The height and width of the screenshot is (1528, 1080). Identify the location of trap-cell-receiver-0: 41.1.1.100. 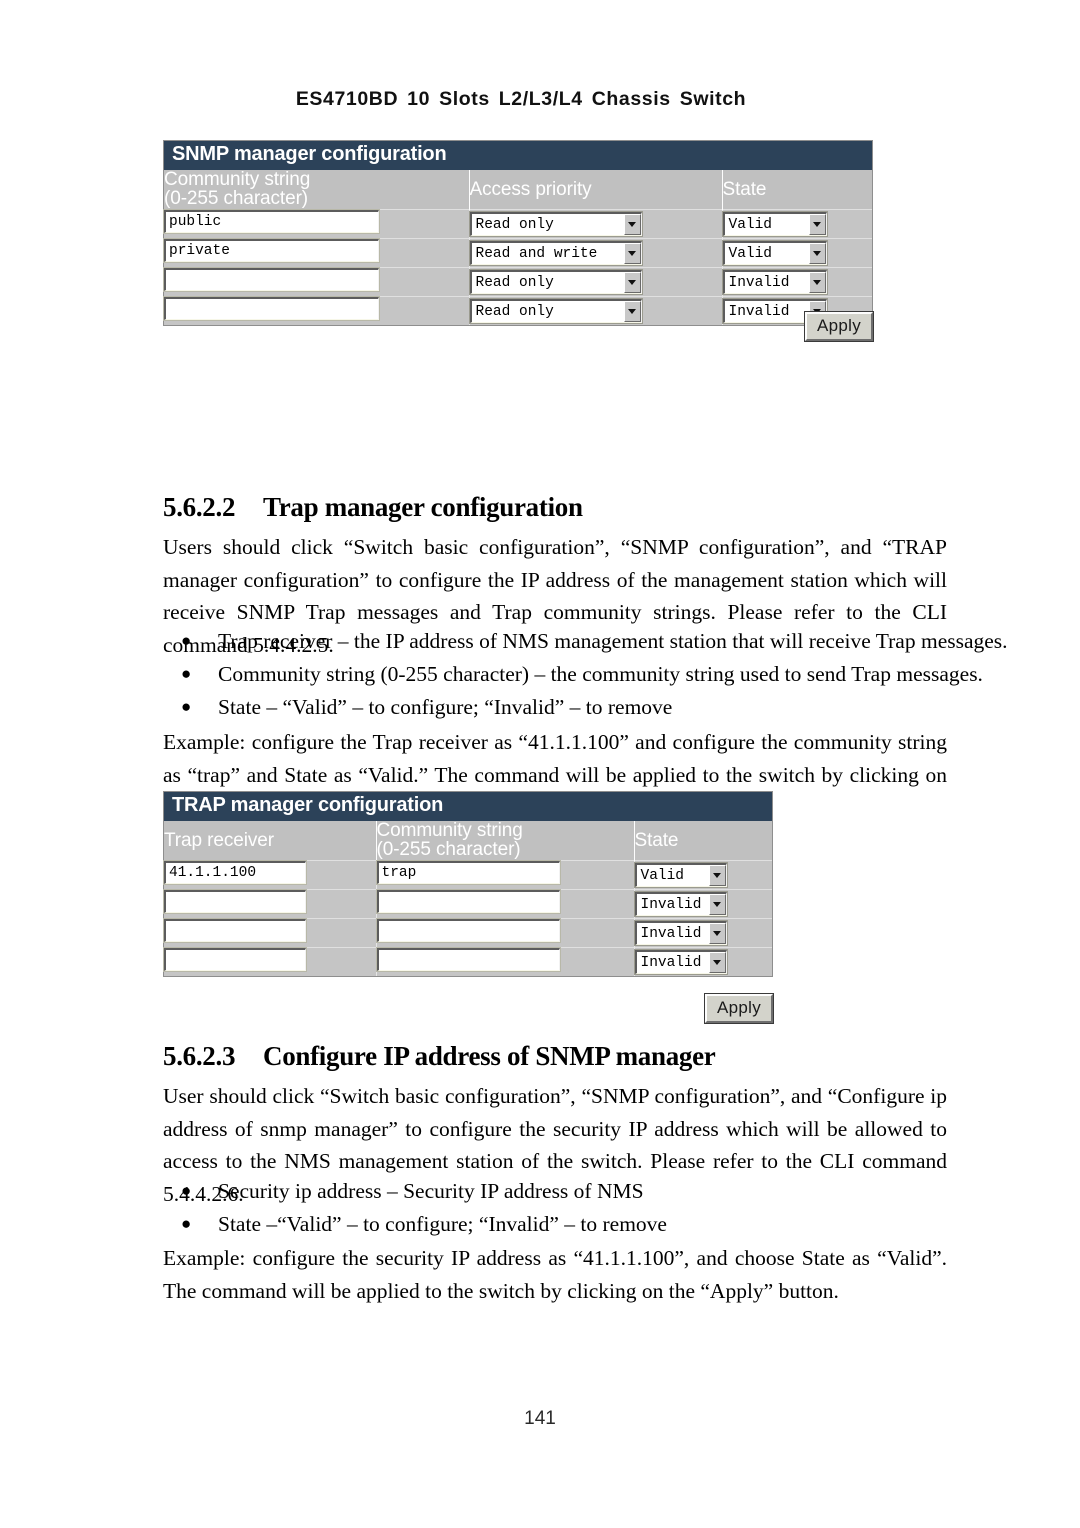
(269, 874).